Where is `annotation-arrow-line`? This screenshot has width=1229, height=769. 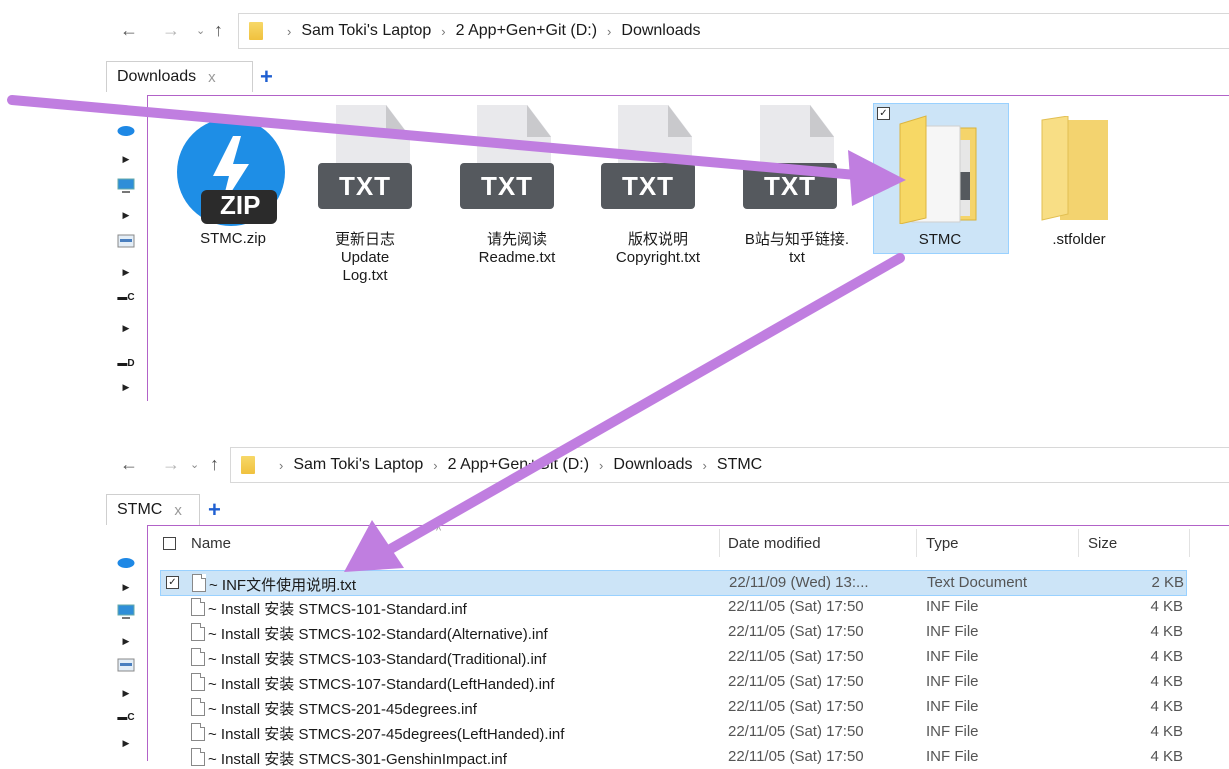
annotation-arrow-line is located at coordinates (451, 139).